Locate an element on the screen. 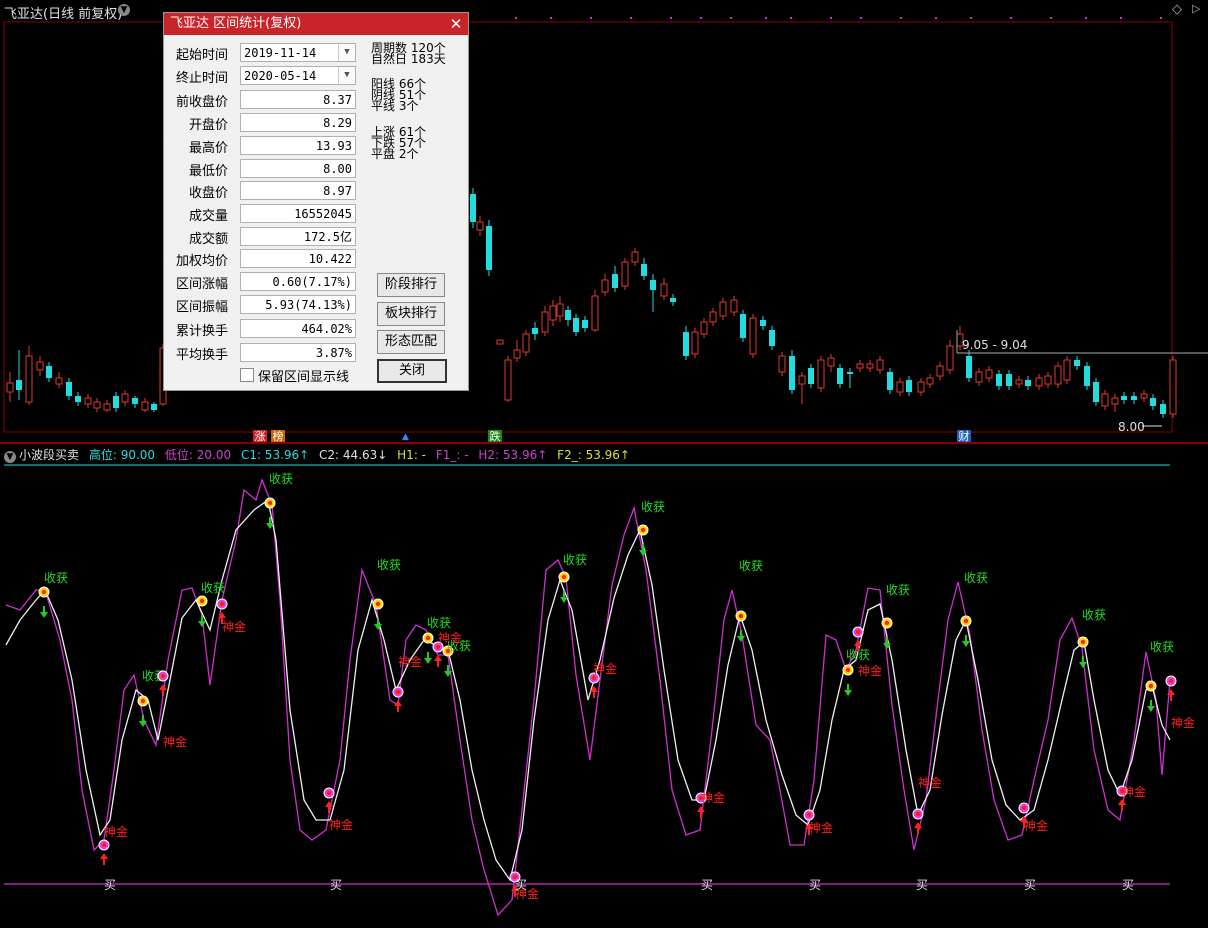  param-c1: C1: 53.96↑ is located at coordinates (275, 455).